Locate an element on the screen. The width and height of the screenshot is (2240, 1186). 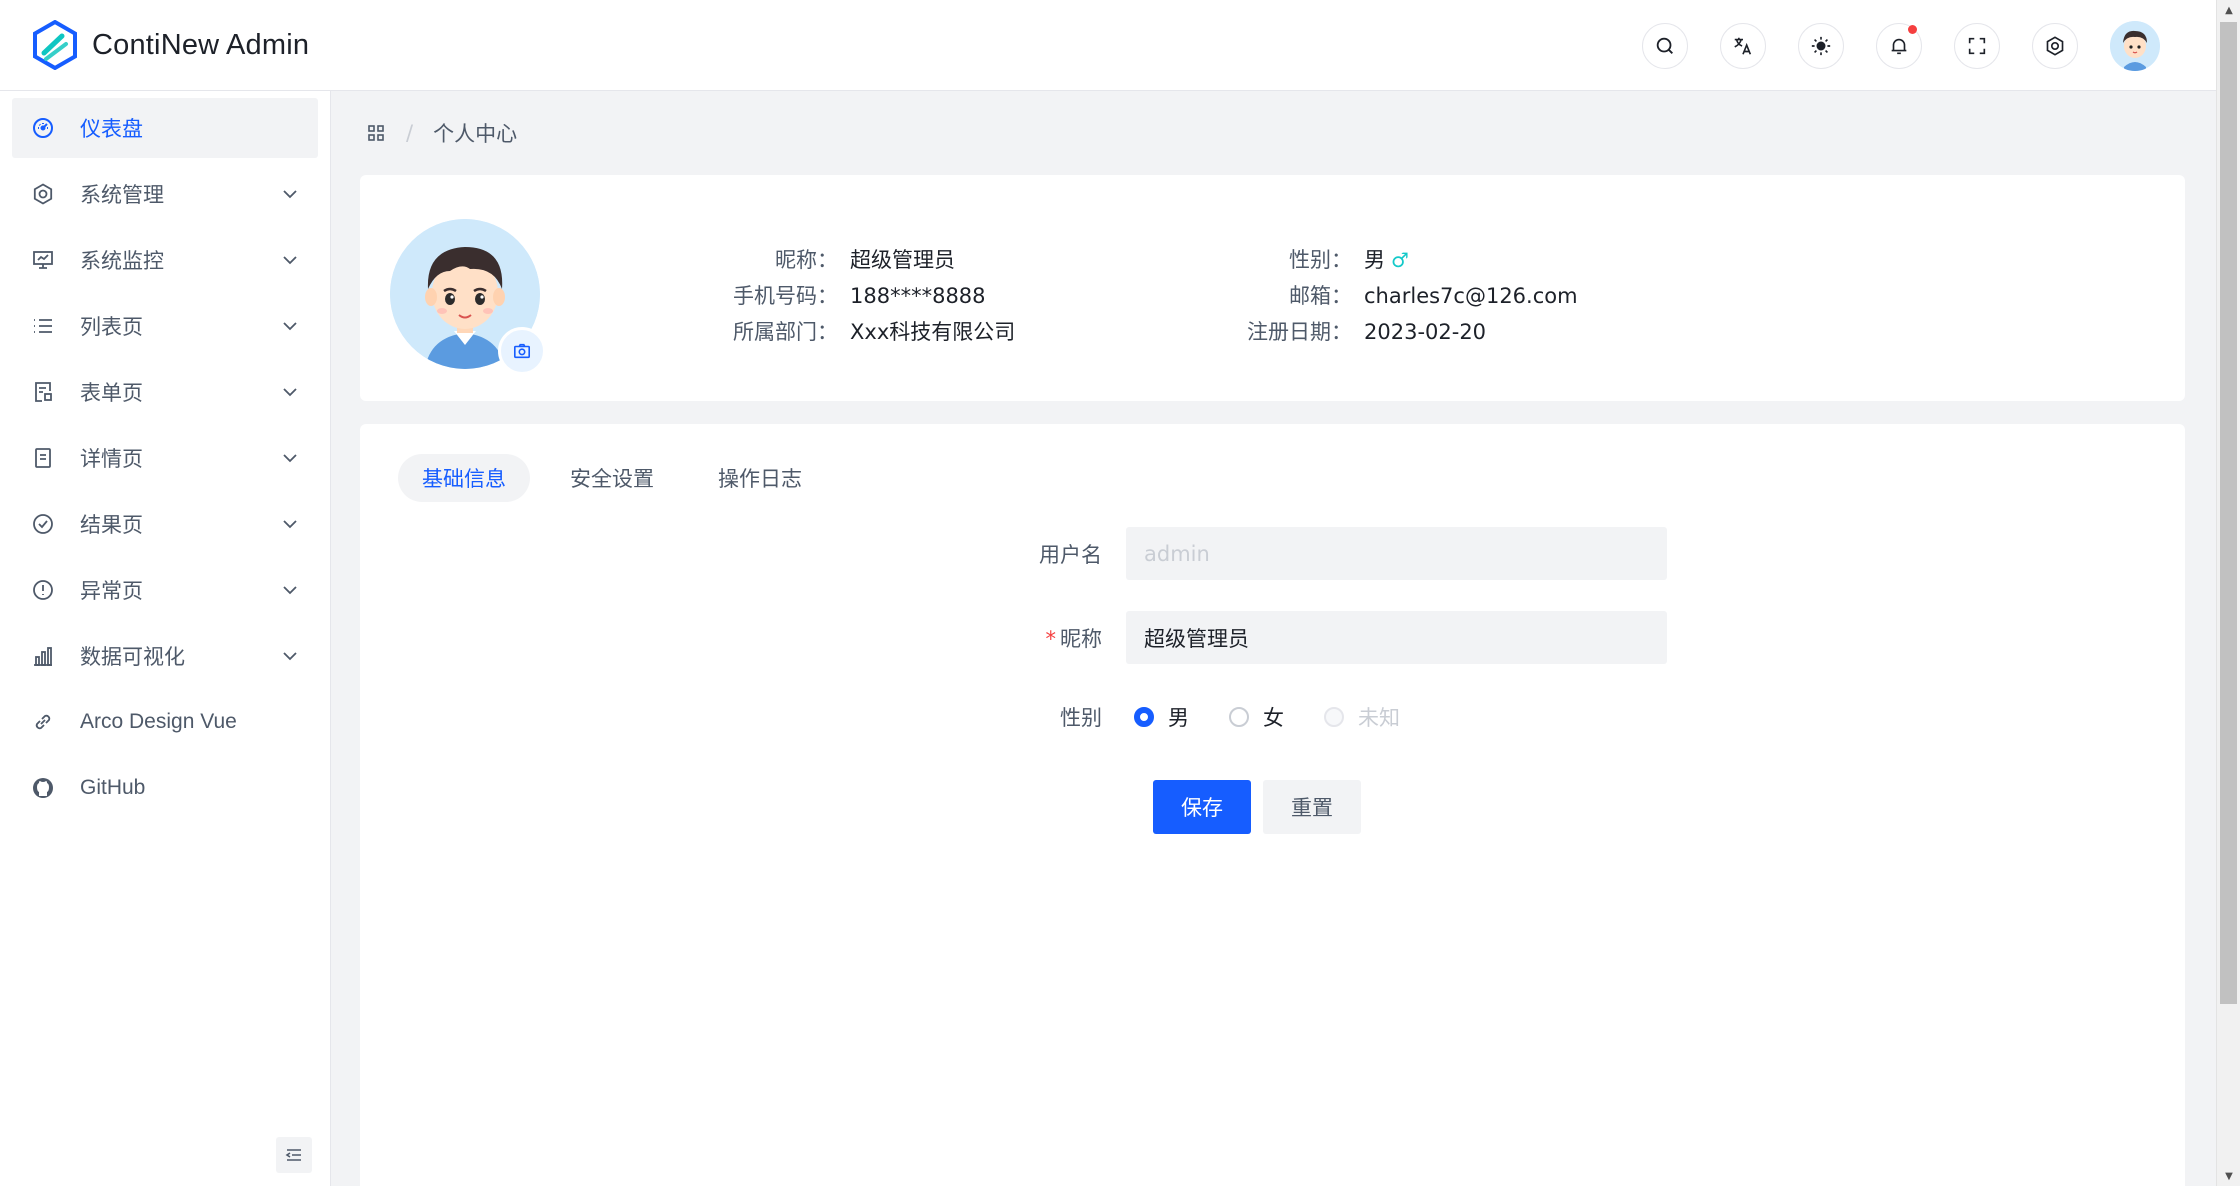
gender-label: 性别： is located at coordinates (1320, 260).